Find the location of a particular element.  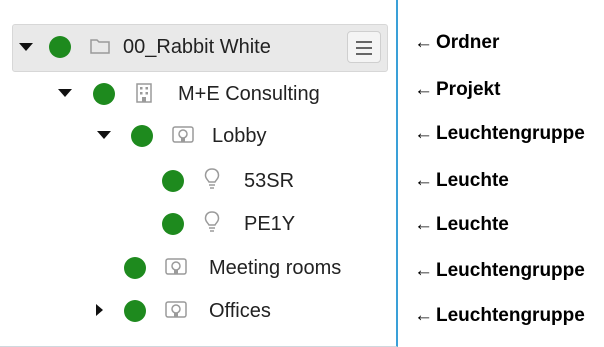

tree-item-label: Lobby is located at coordinates (239, 136).